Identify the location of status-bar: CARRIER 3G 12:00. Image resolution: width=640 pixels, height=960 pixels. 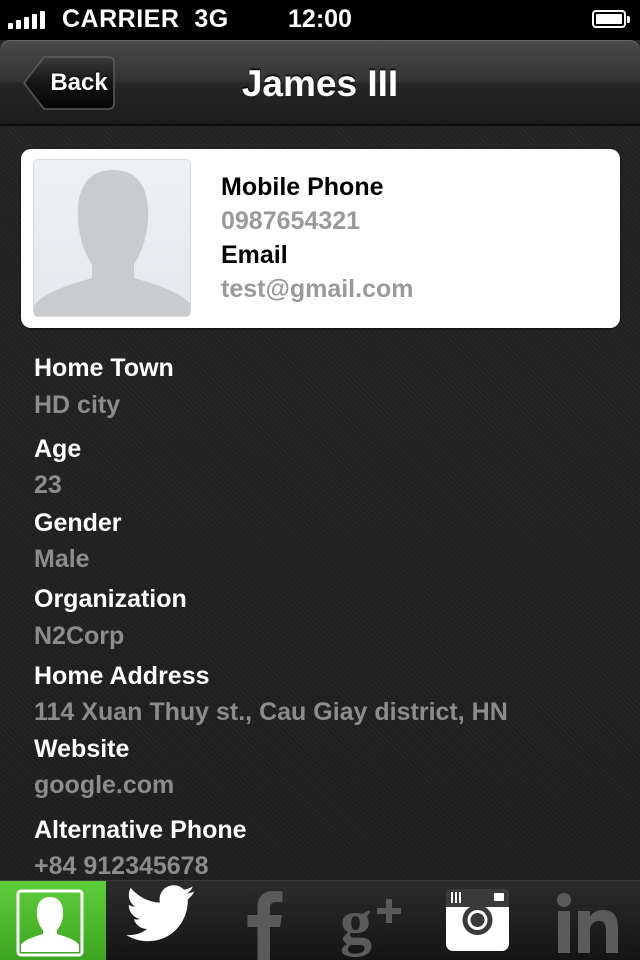
(320, 20).